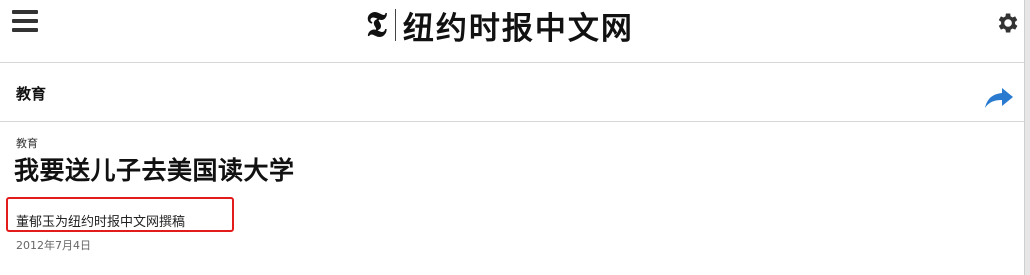  Describe the element at coordinates (395, 25) in the screenshot. I see `logo-divider` at that location.